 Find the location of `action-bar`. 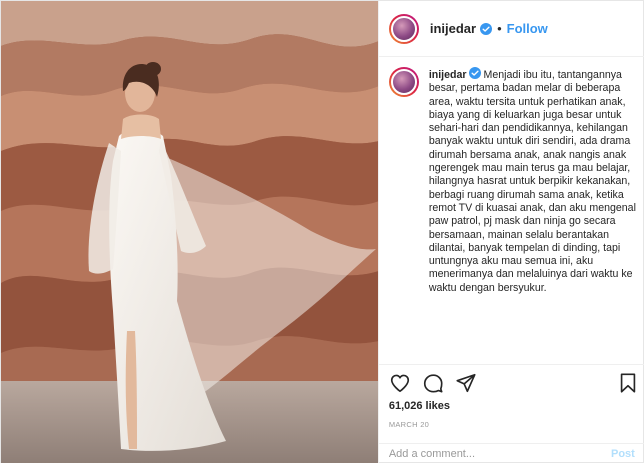

action-bar is located at coordinates (514, 384).